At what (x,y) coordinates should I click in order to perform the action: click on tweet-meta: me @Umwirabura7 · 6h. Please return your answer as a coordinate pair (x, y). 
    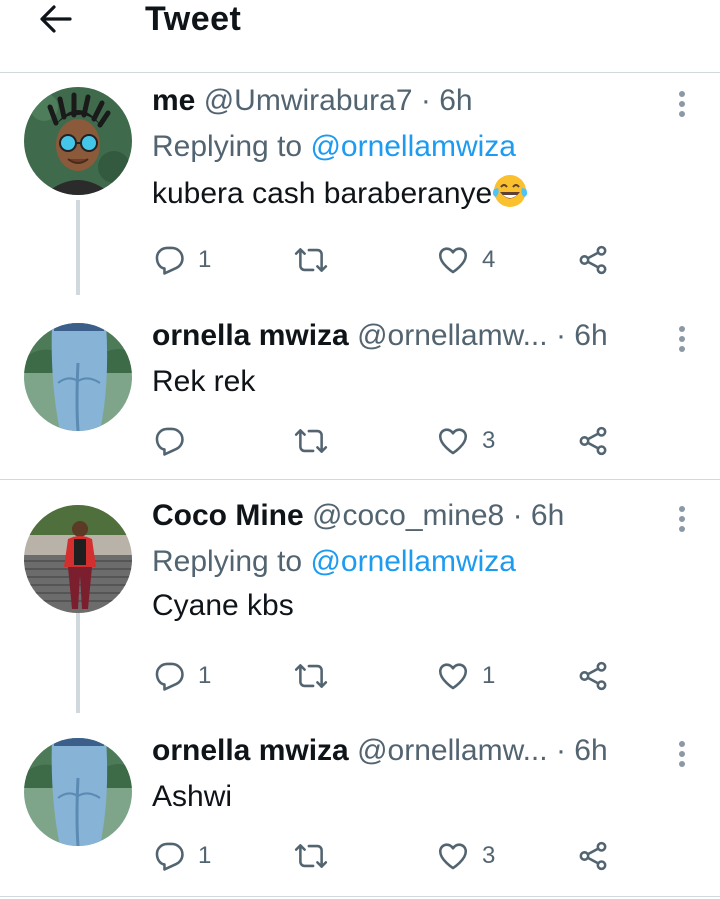
    Looking at the image, I should click on (426, 102).